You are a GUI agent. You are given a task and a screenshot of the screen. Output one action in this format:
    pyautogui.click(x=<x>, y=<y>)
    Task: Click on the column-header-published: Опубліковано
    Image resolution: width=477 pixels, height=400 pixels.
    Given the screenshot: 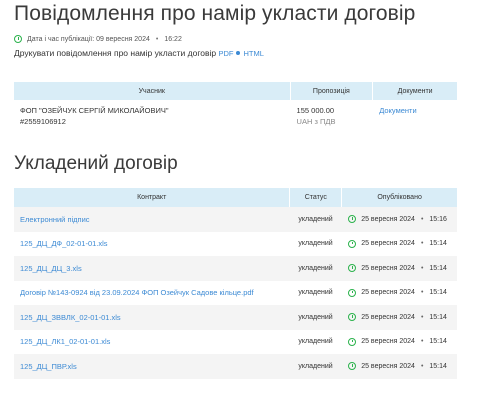 What is the action you would take?
    pyautogui.click(x=399, y=197)
    